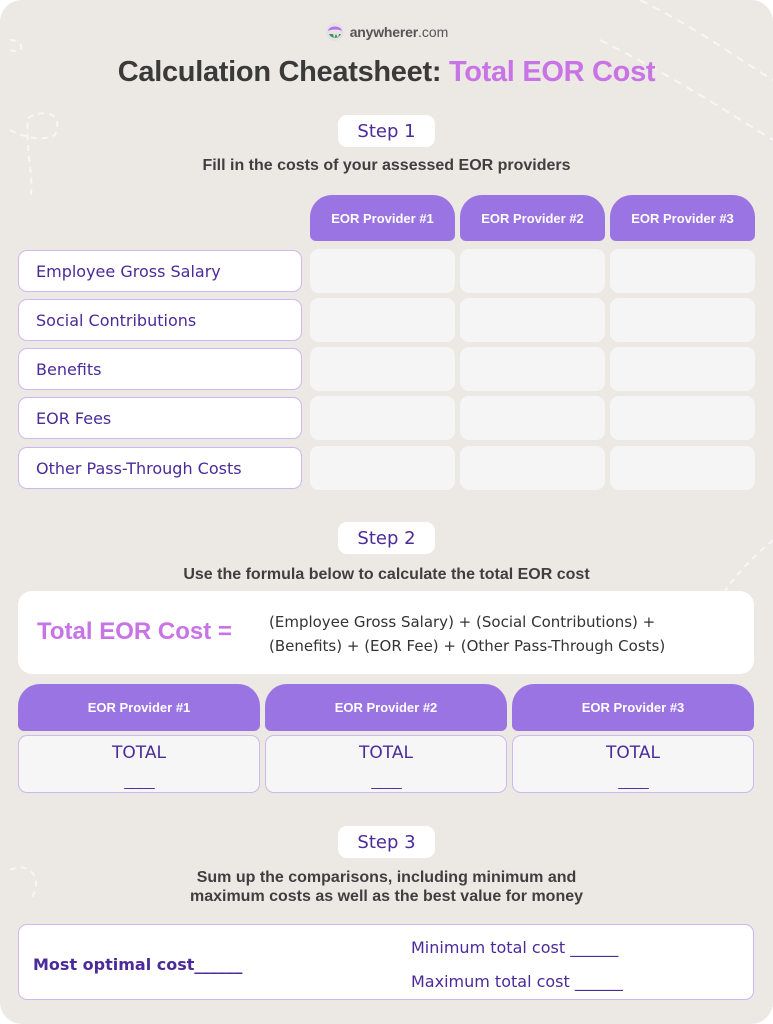 The height and width of the screenshot is (1024, 773). Describe the element at coordinates (160, 271) in the screenshot. I see `row-label-employee-gross-salary: Employee Gross Salary` at that location.